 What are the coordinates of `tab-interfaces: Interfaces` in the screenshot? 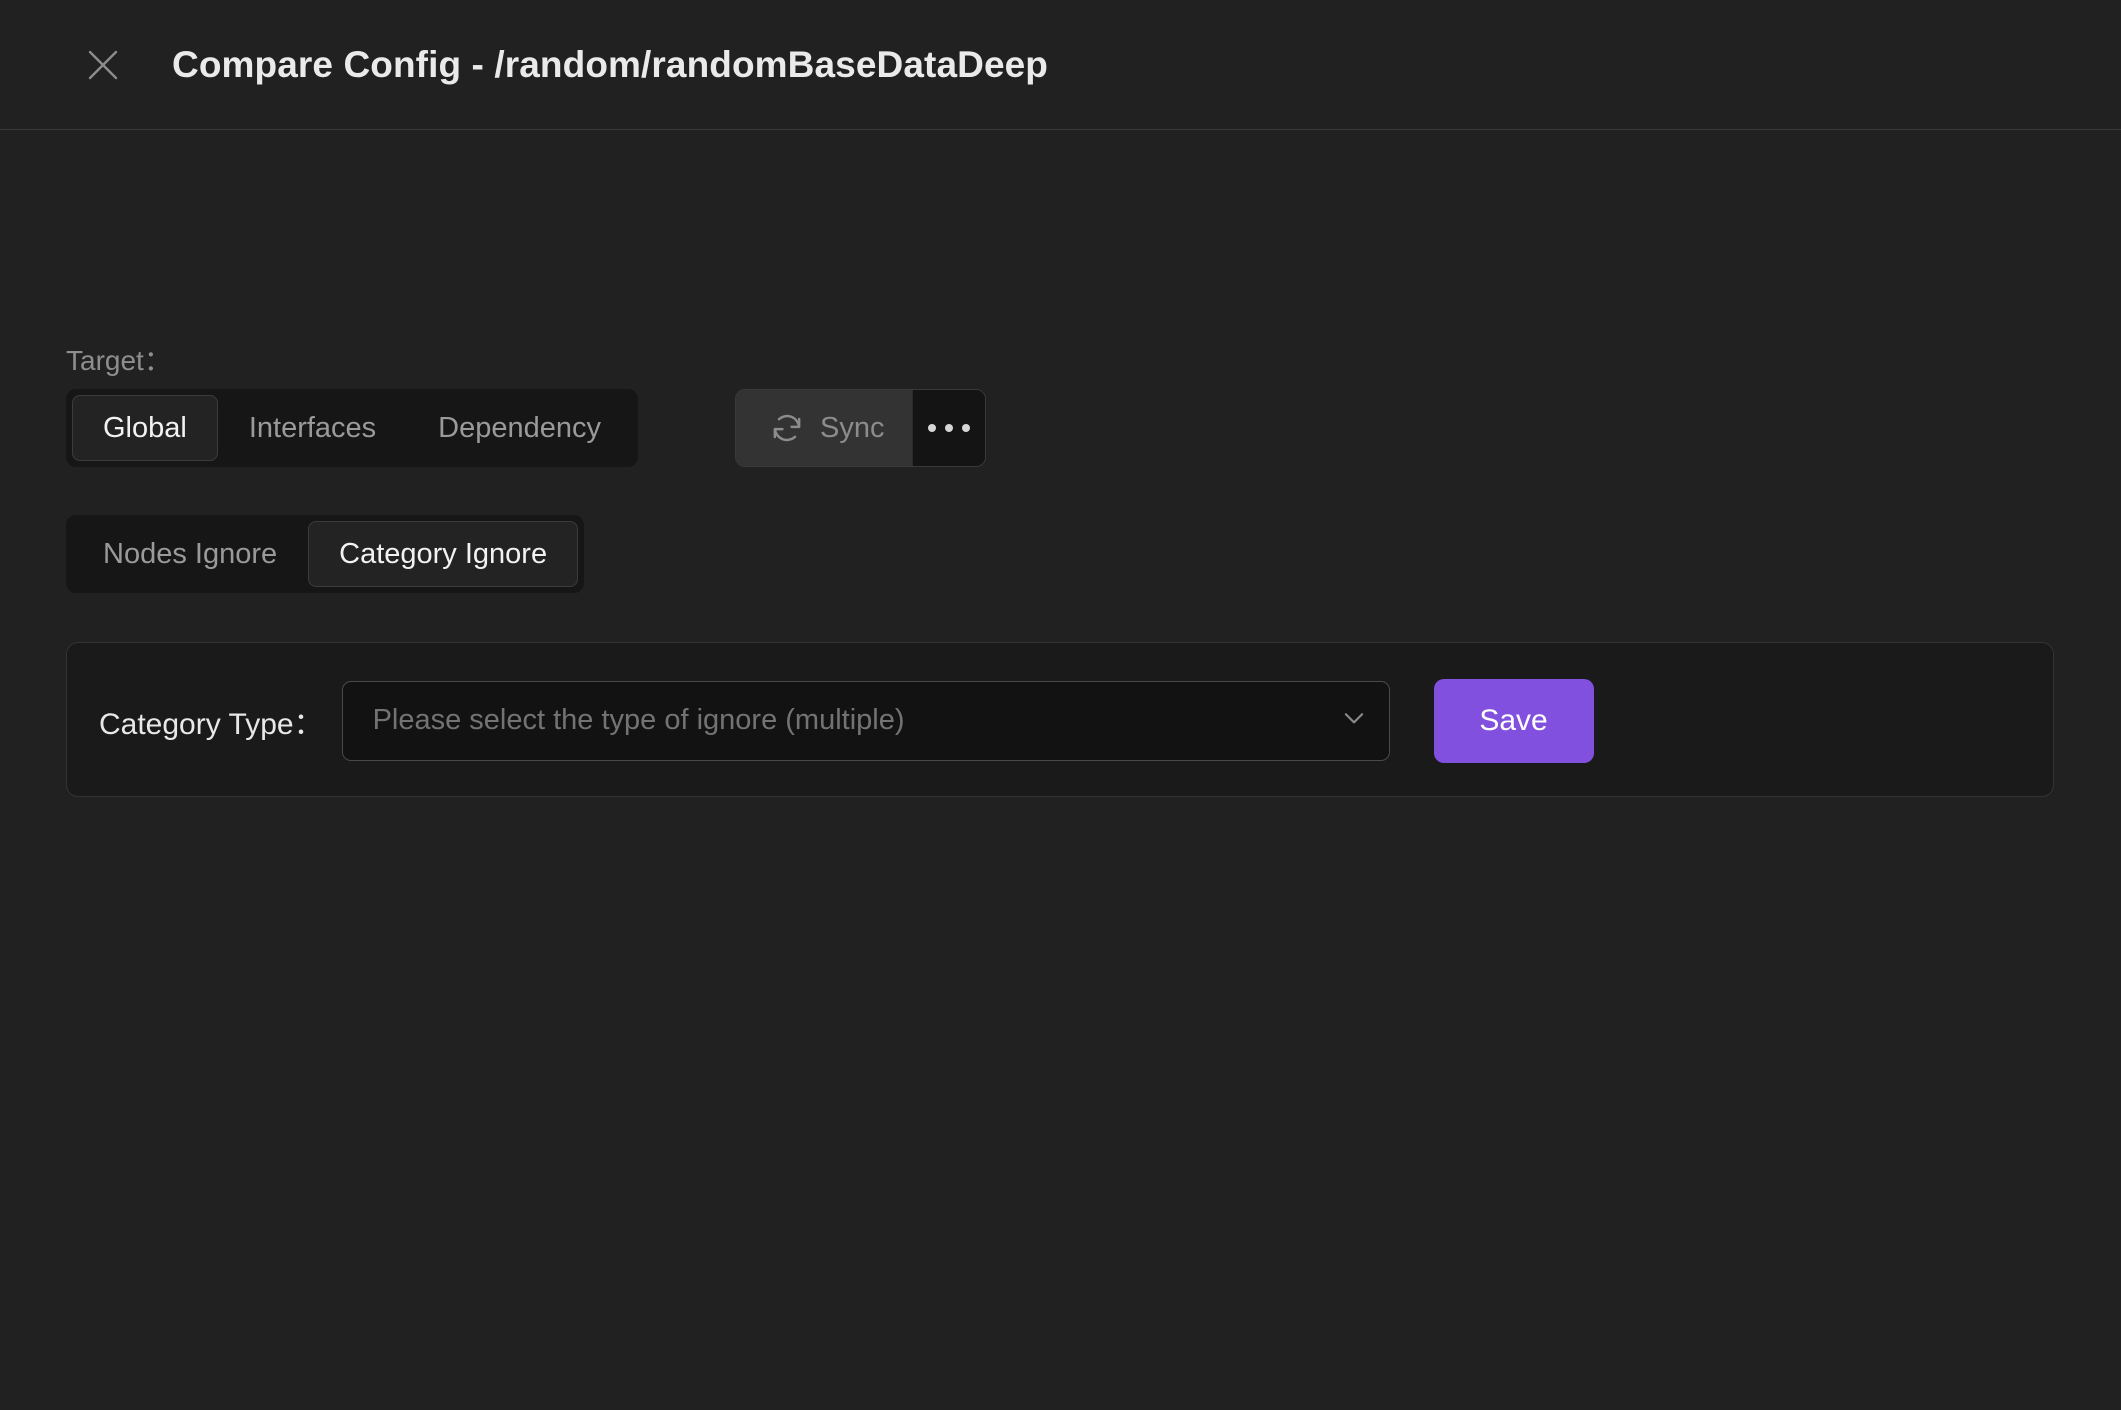 It's located at (312, 428).